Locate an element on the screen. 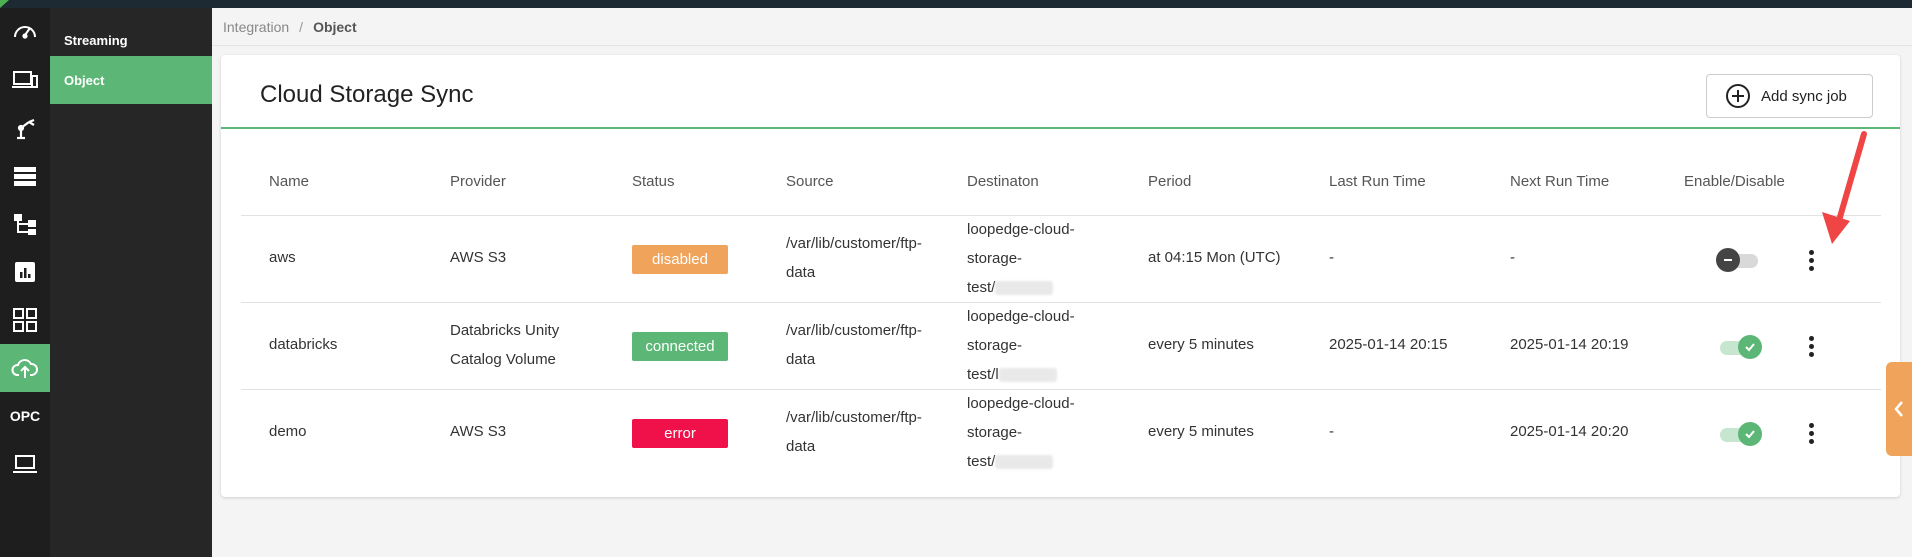  column-header-enable-disable: Enable/Disable is located at coordinates (1734, 181).